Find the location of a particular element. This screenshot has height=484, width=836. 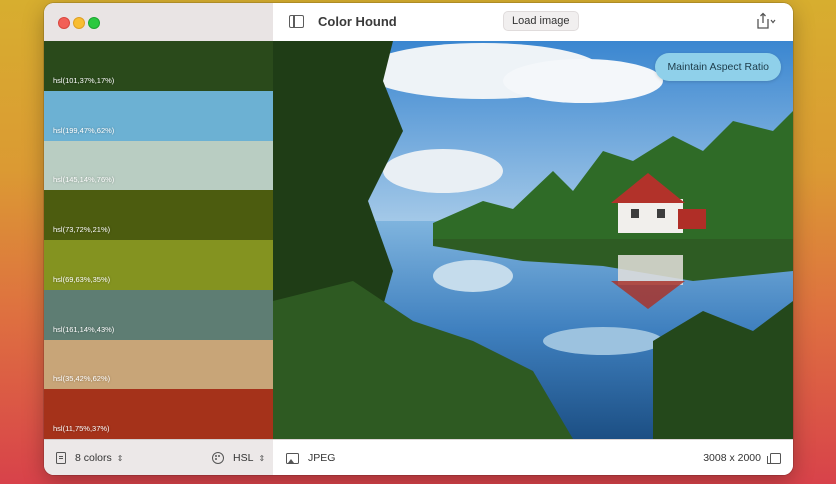

sidebar-footer: 8 colors ⇕ HSL ⇕ is located at coordinates (159, 457).